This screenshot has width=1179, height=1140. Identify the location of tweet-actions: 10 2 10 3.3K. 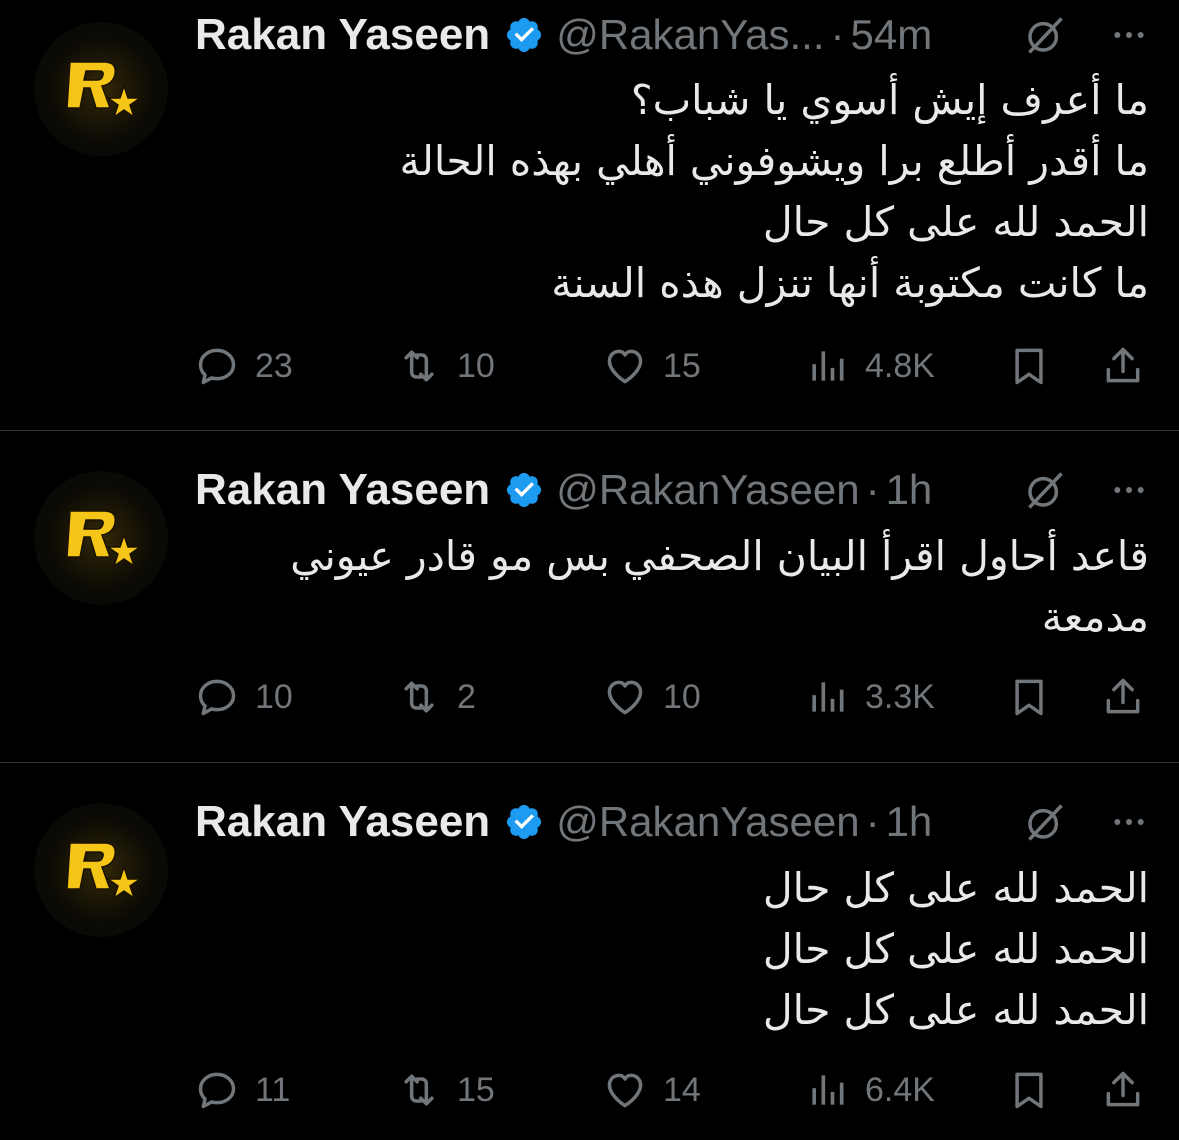
(672, 697).